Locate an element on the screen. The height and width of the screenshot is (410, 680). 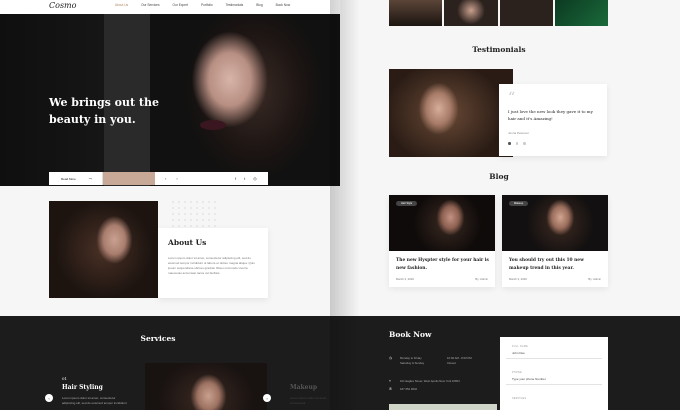
phone-icon: ✆ is located at coordinates (390, 389).